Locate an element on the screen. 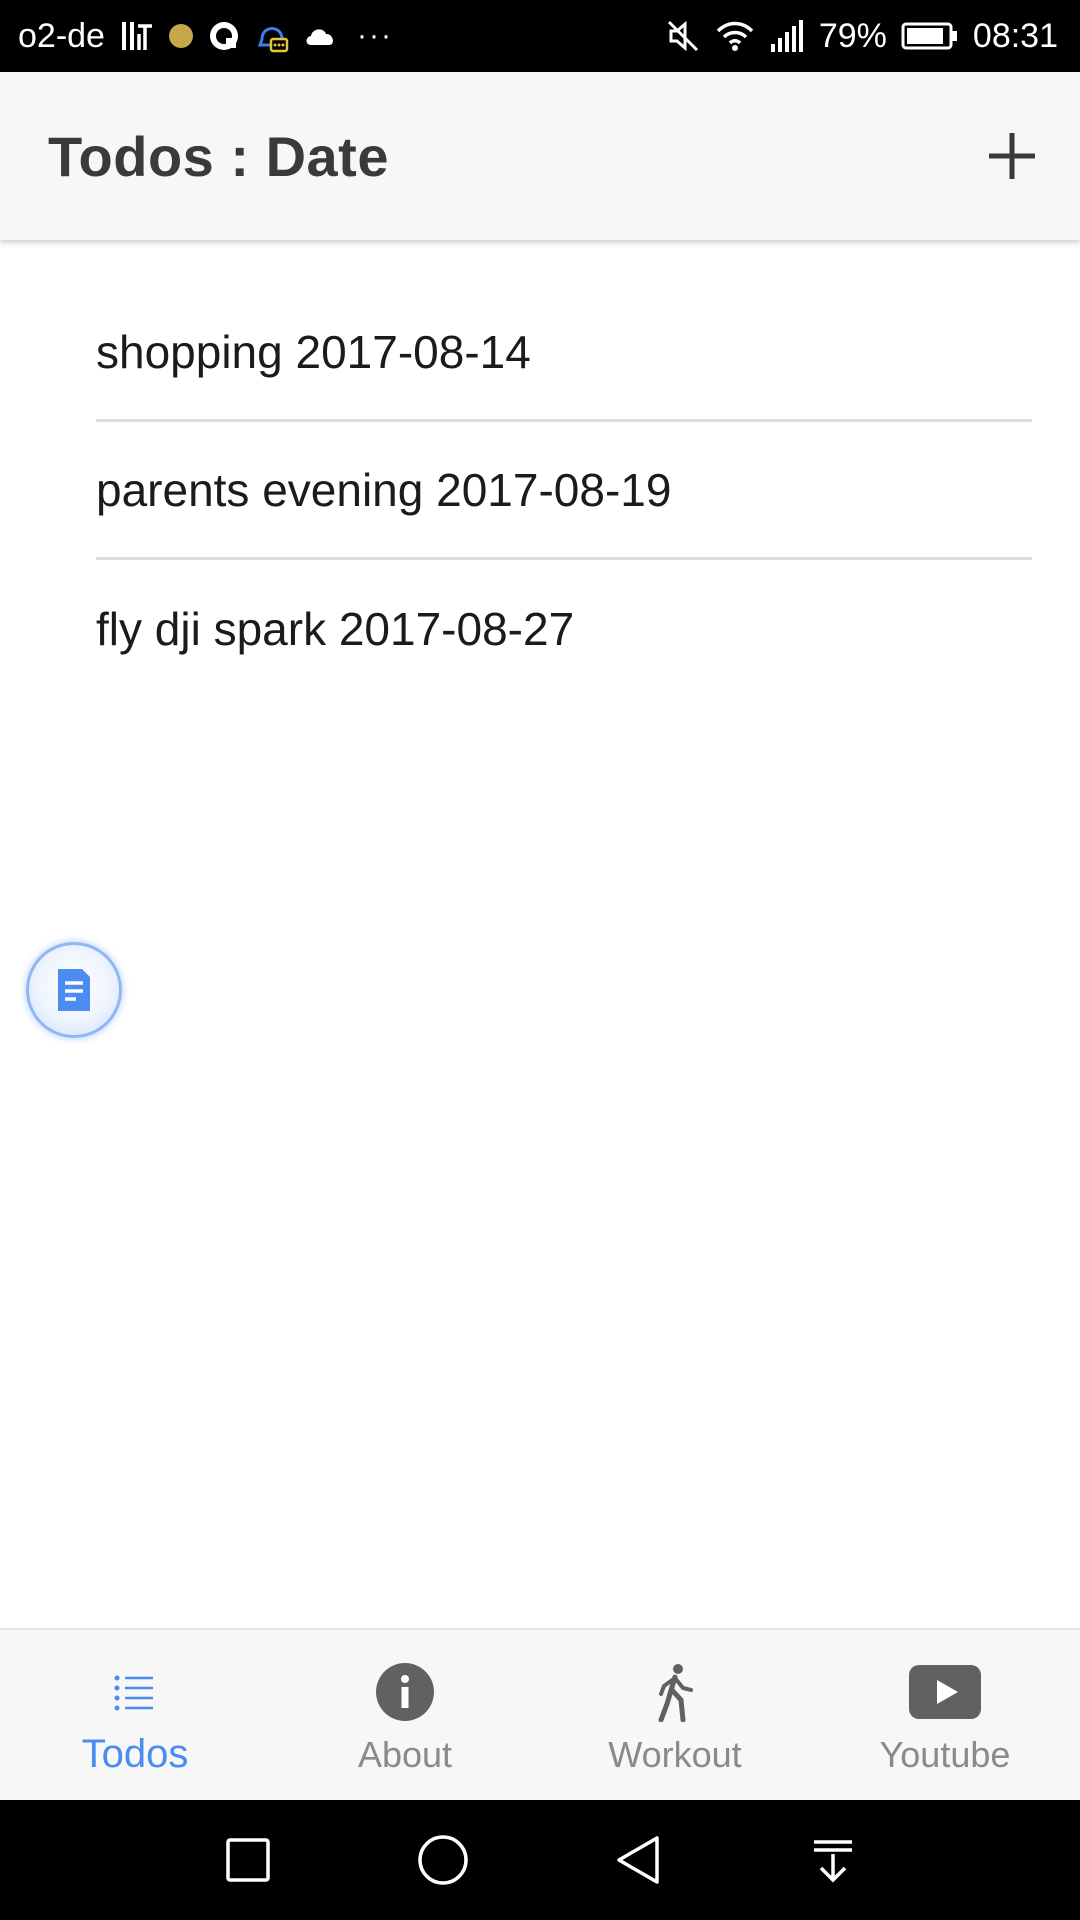  tab-todos: Todos is located at coordinates (135, 1715).